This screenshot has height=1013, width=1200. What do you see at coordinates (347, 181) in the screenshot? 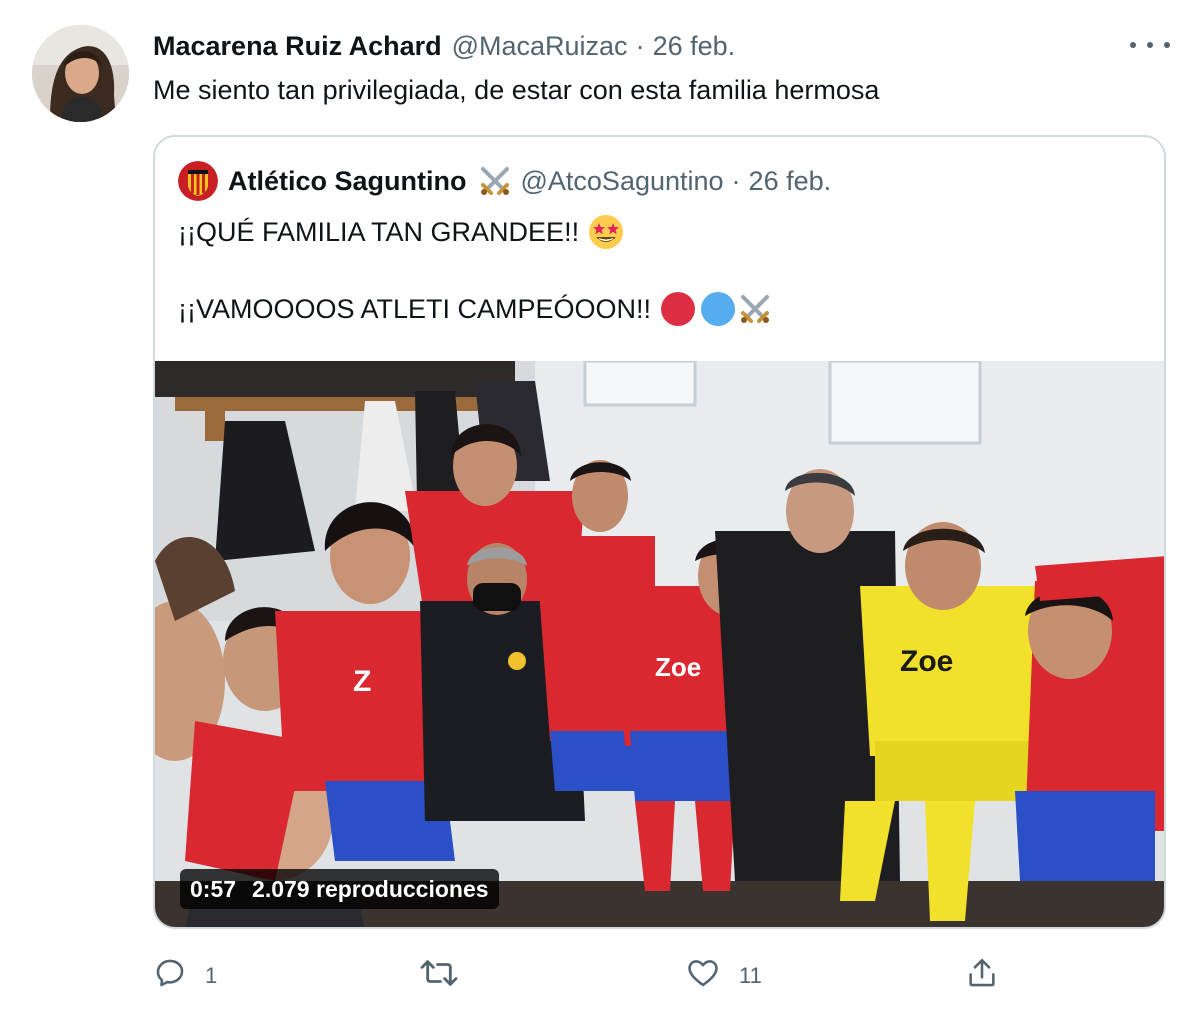
I see `quoted-author-name: Atlético Saguntino` at bounding box center [347, 181].